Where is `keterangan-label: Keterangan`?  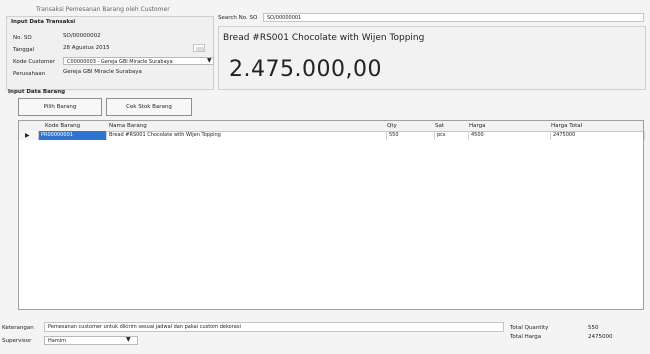 keterangan-label: Keterangan is located at coordinates (18, 328).